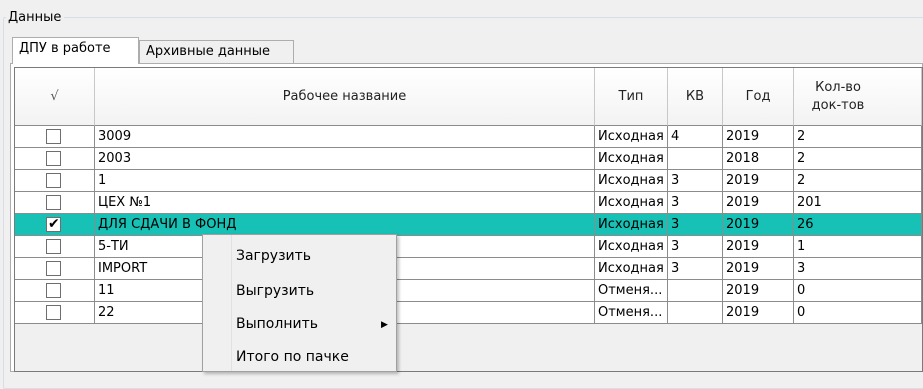 The width and height of the screenshot is (923, 389). What do you see at coordinates (468, 247) in the screenshot?
I see `table-row: 5-ТИ Исходная 3 2019 1` at bounding box center [468, 247].